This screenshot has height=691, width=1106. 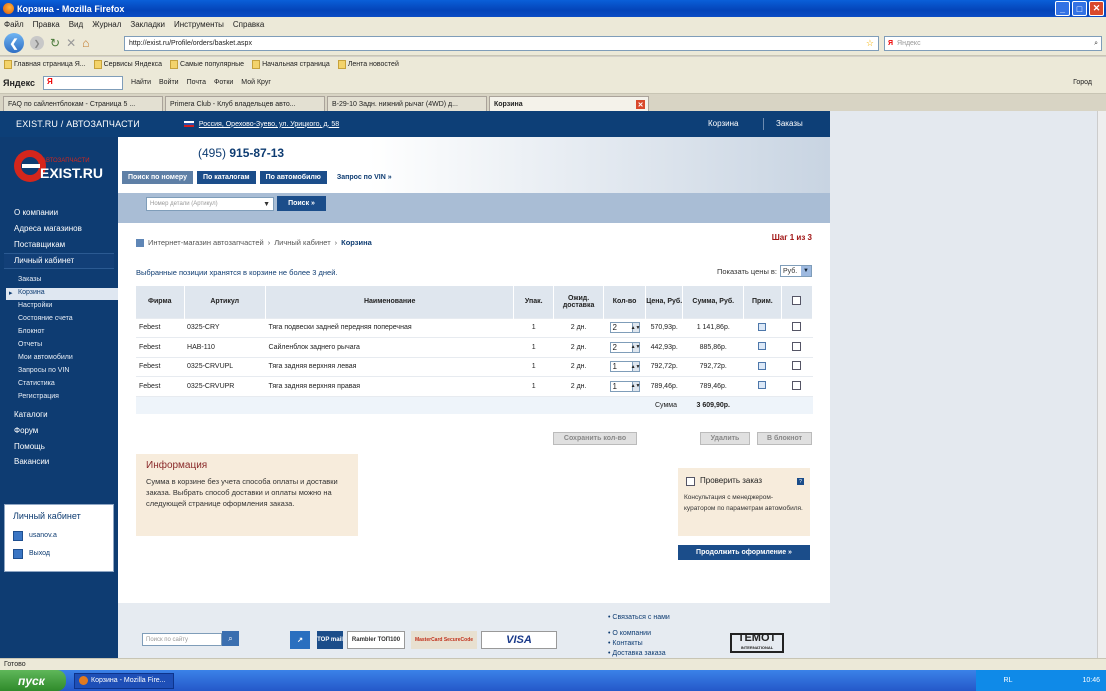 What do you see at coordinates (206, 64) in the screenshot?
I see `bookmark-item: Самые популярные` at bounding box center [206, 64].